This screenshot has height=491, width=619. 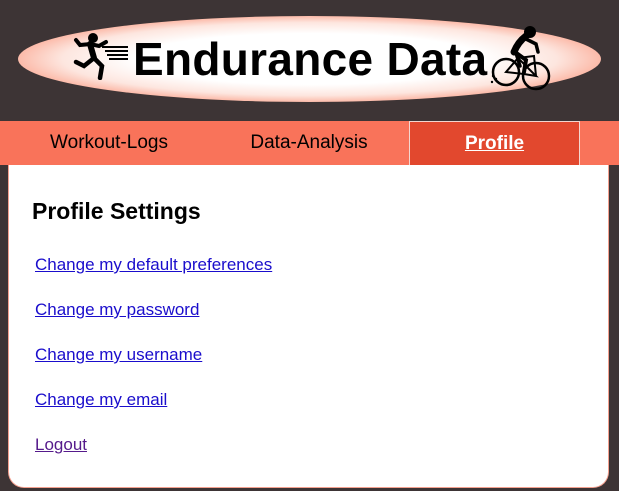 What do you see at coordinates (116, 211) in the screenshot?
I see `page-title: Profile Settings` at bounding box center [116, 211].